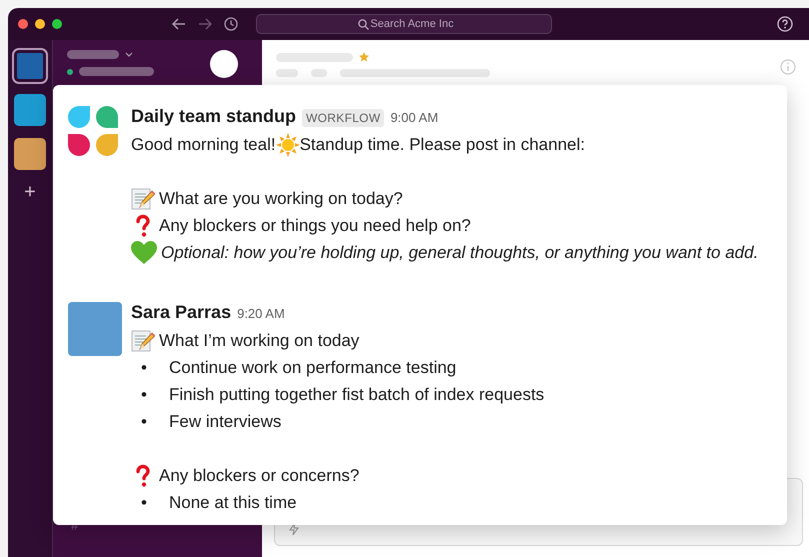 The width and height of the screenshot is (809, 557). Describe the element at coordinates (213, 116) in the screenshot. I see `author-name: Daily team standup` at that location.